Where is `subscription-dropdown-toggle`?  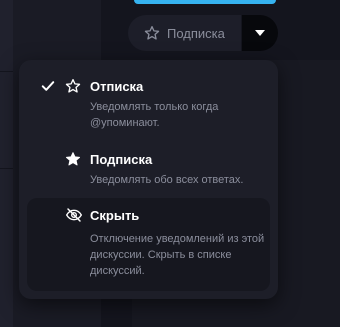
subscription-dropdown-toggle is located at coordinates (260, 33).